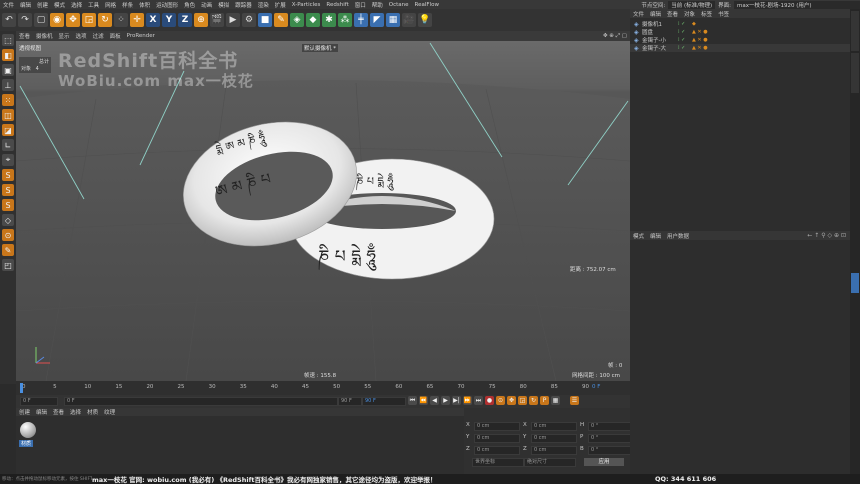  What do you see at coordinates (105, 20) in the screenshot?
I see `rotate-icon: ↻` at bounding box center [105, 20].